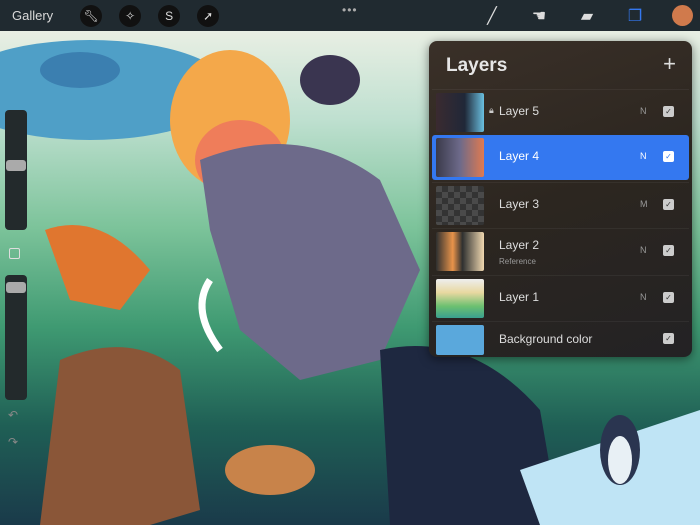 The image size is (700, 525). Describe the element at coordinates (546, 339) in the screenshot. I see `layer-name: Background color` at that location.